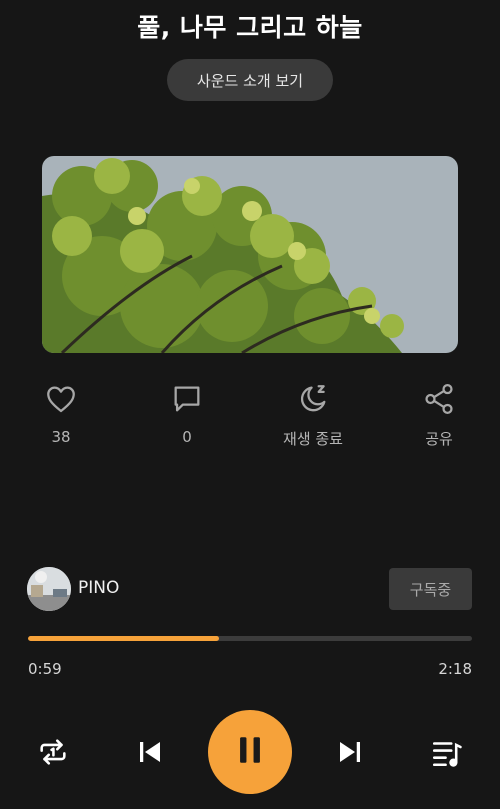 The height and width of the screenshot is (809, 500). What do you see at coordinates (123, 638) in the screenshot?
I see `progress-fill` at bounding box center [123, 638].